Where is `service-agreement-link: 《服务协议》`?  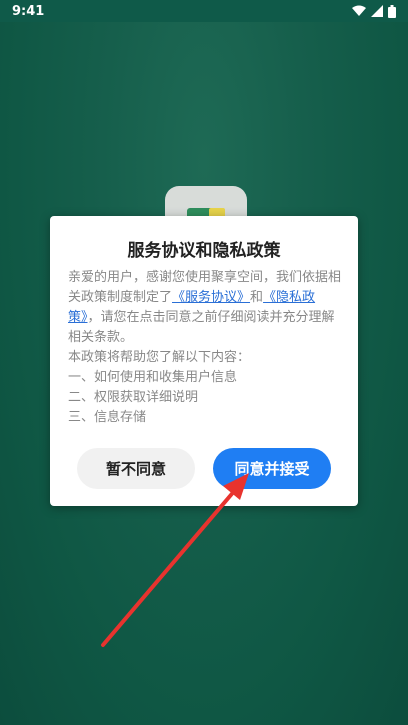 service-agreement-link: 《服务协议》 is located at coordinates (211, 297).